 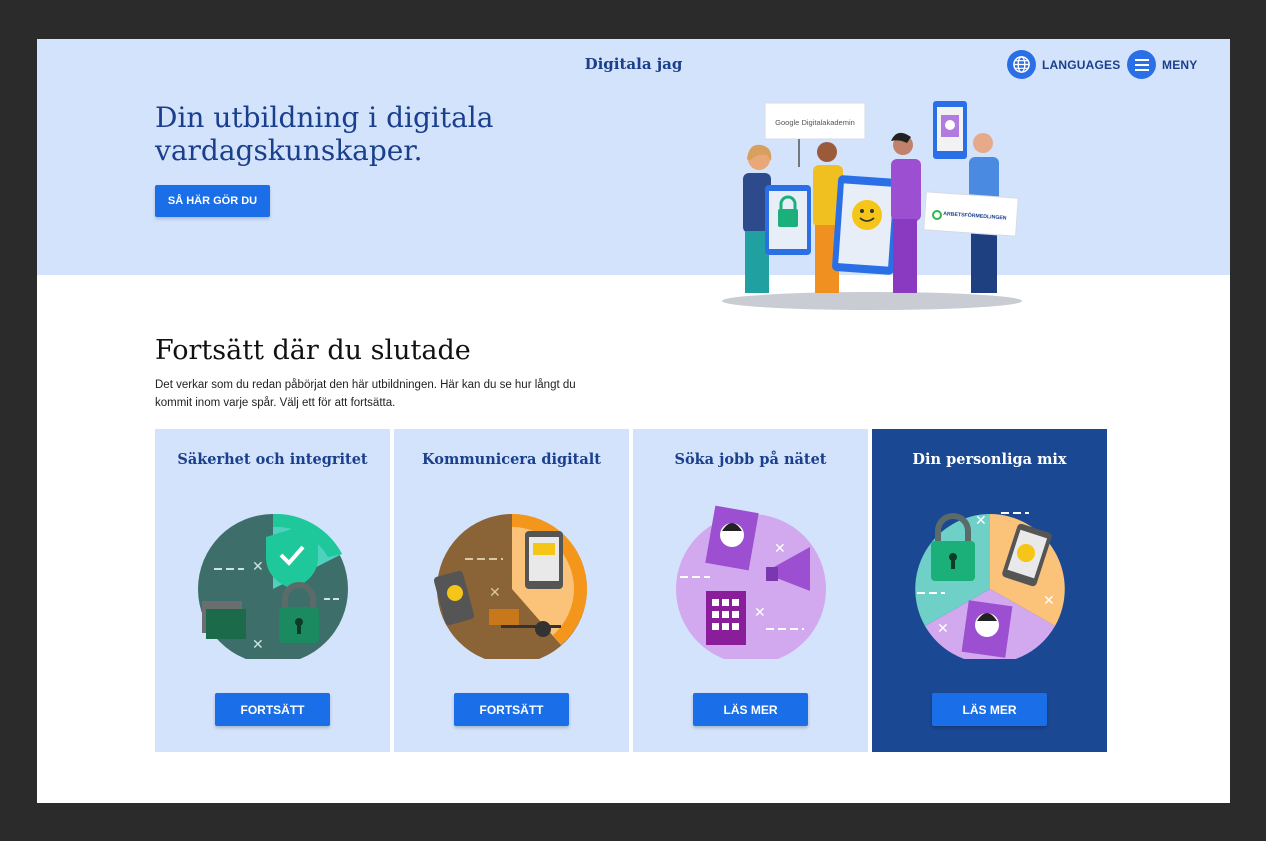 I want to click on personal-mix-pie-icon: ✕ ✕ ✕, so click(x=990, y=585).